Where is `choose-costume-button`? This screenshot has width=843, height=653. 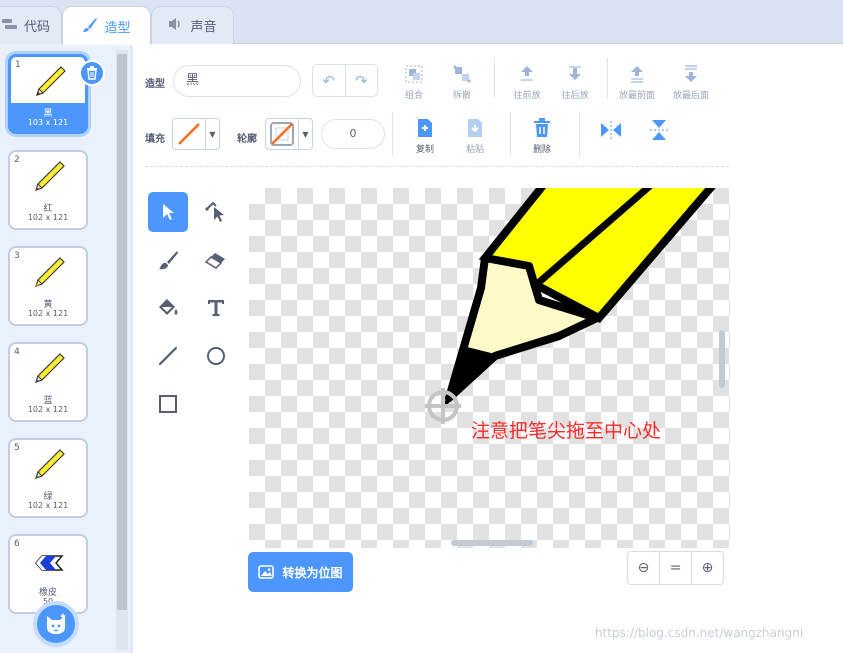 choose-costume-button is located at coordinates (56, 624).